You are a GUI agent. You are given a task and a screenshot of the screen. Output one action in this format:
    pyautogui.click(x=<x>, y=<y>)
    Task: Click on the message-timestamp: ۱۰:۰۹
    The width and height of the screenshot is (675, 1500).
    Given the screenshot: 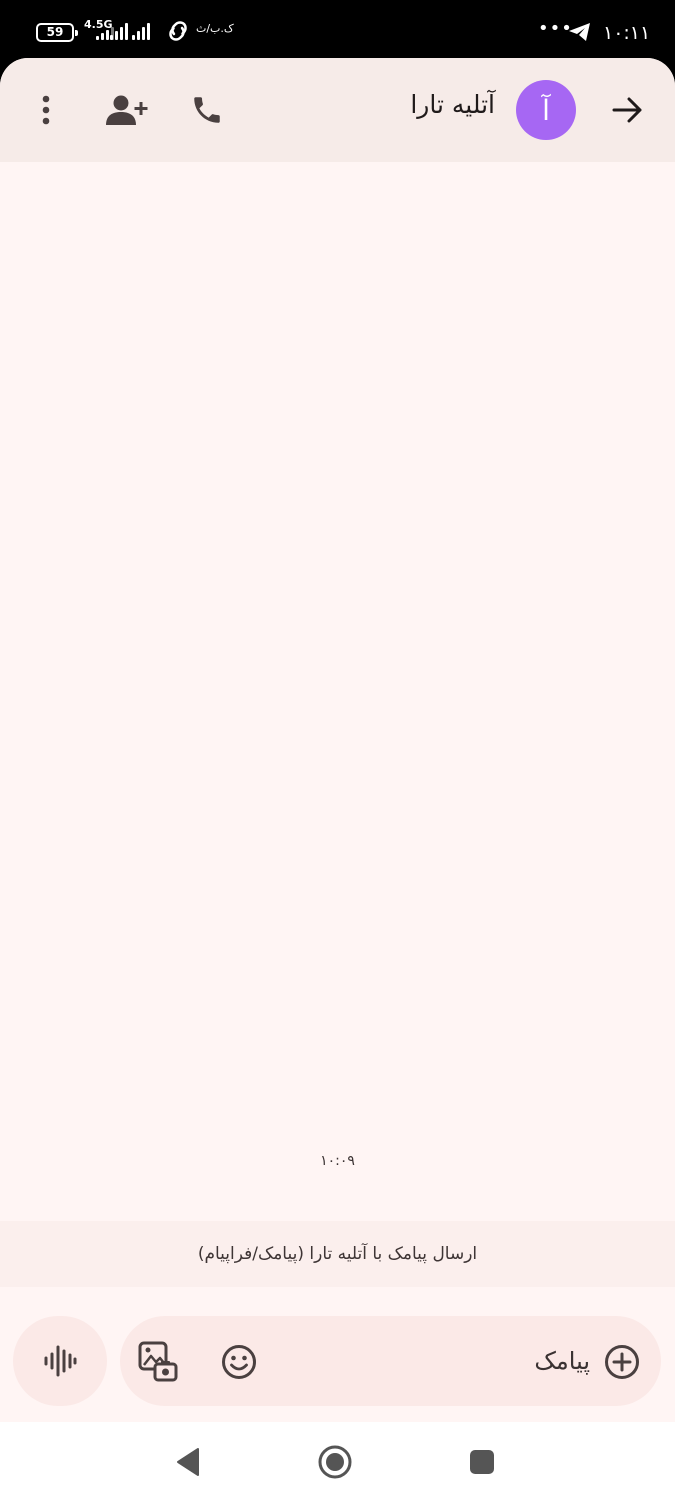 What is the action you would take?
    pyautogui.click(x=337, y=1161)
    